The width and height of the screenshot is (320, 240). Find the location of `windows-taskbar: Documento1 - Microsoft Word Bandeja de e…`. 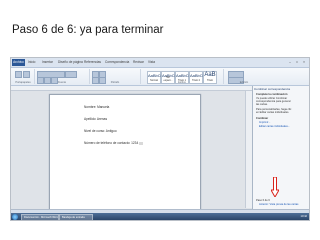

windows-taskbar: Documento1 - Microsoft Word Bandeja de e… is located at coordinates (160, 216).